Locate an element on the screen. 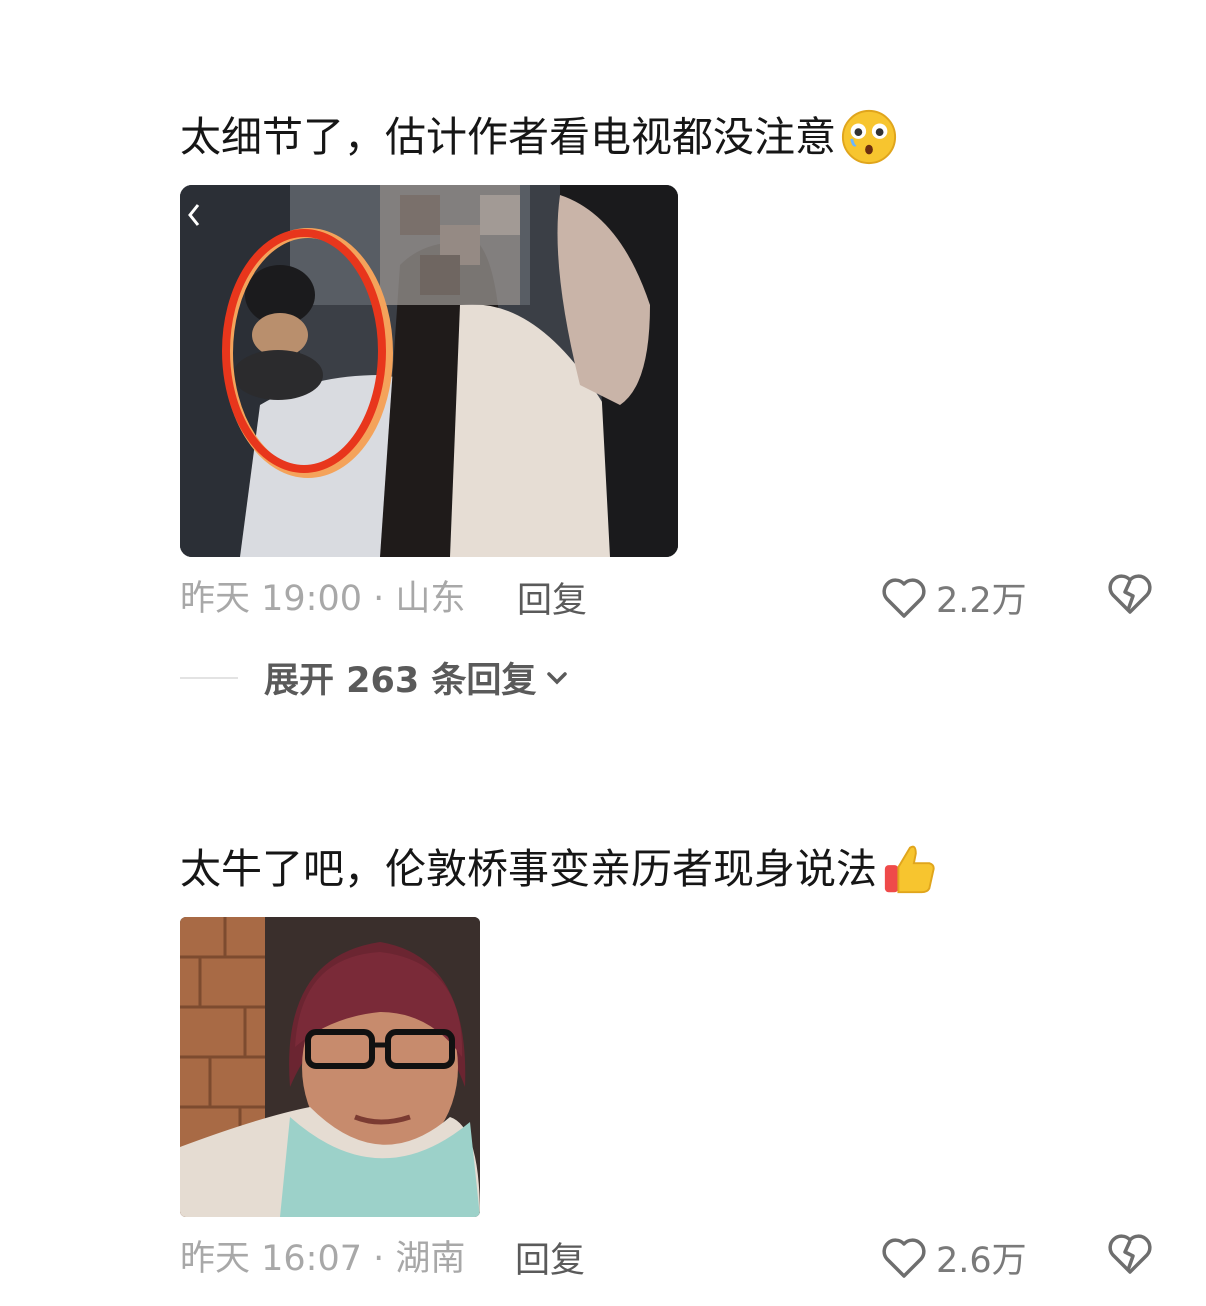  like-count: 2.6万 is located at coordinates (981, 1261).